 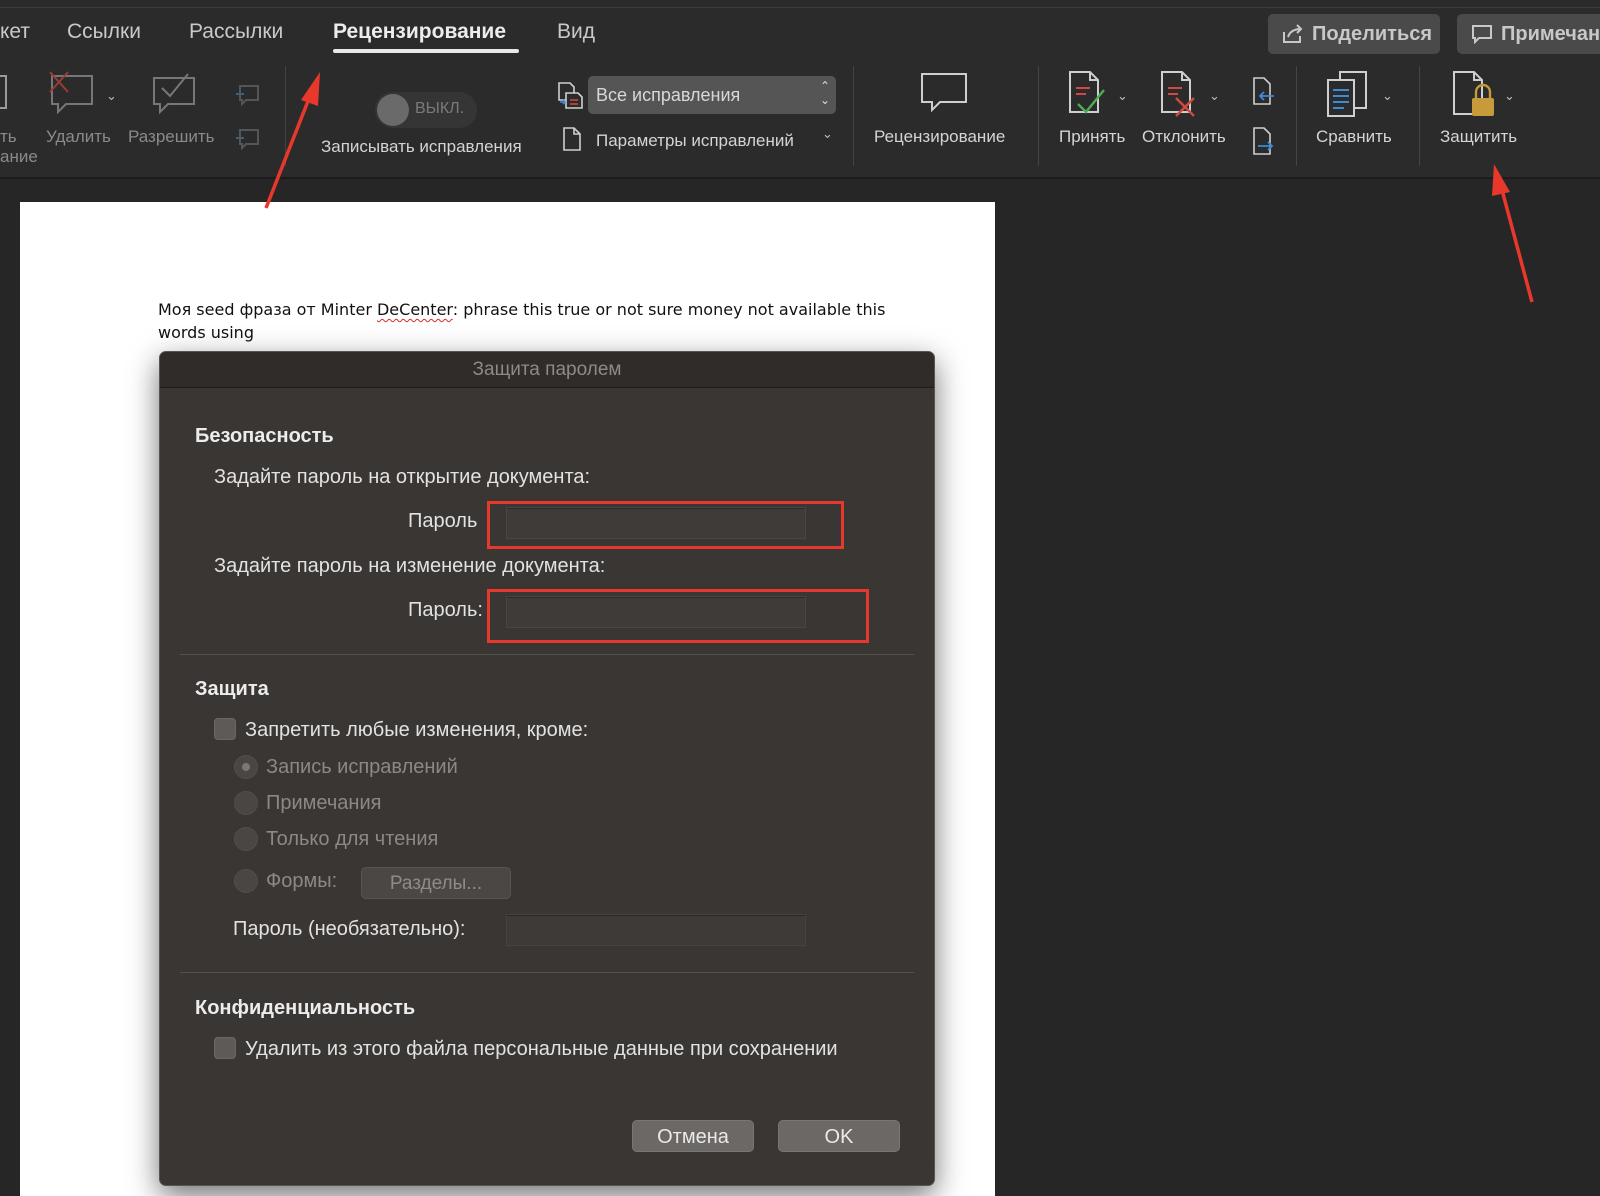 I want to click on arrow-to-protect-button, so click(x=1513, y=233).